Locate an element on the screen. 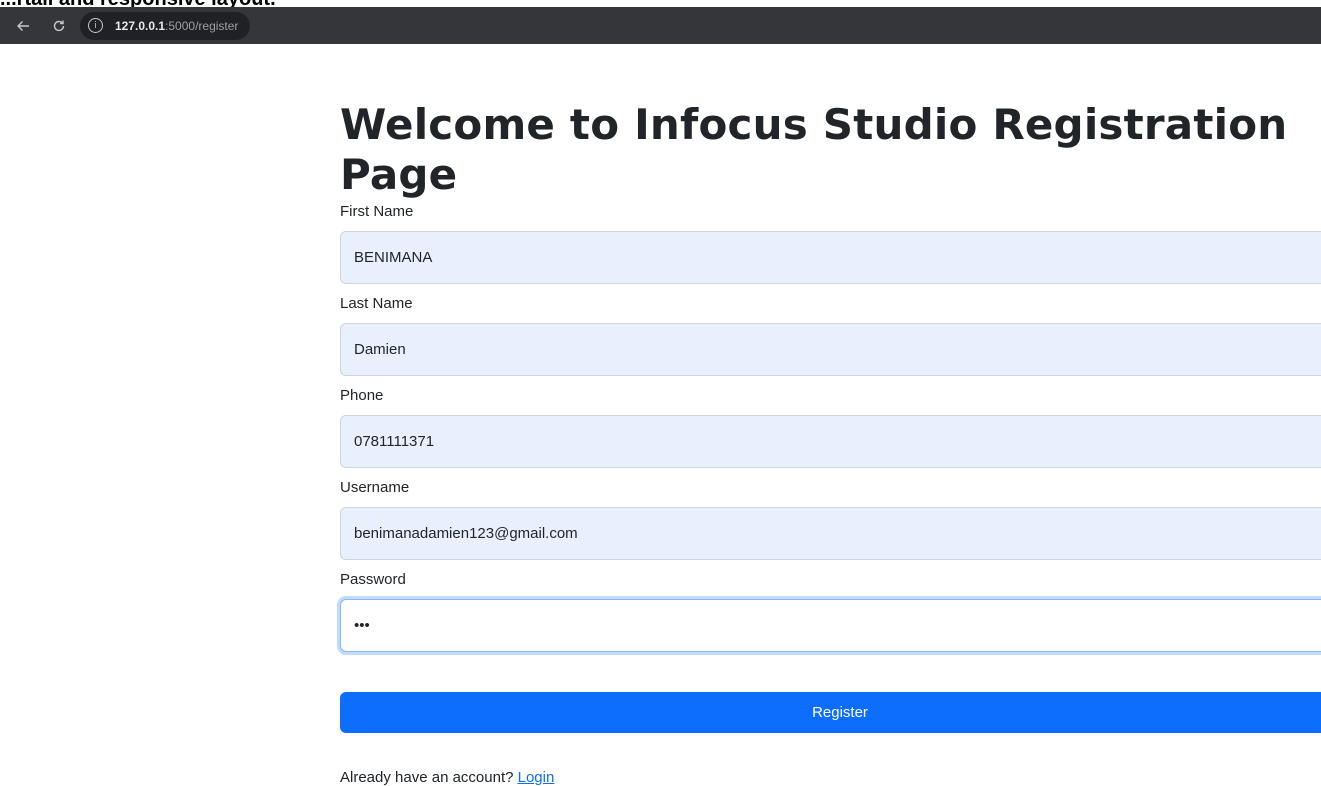 Image resolution: width=1321 pixels, height=786 pixels. browser-toolbar: i 127.0.0.1:5000/register is located at coordinates (660, 25).